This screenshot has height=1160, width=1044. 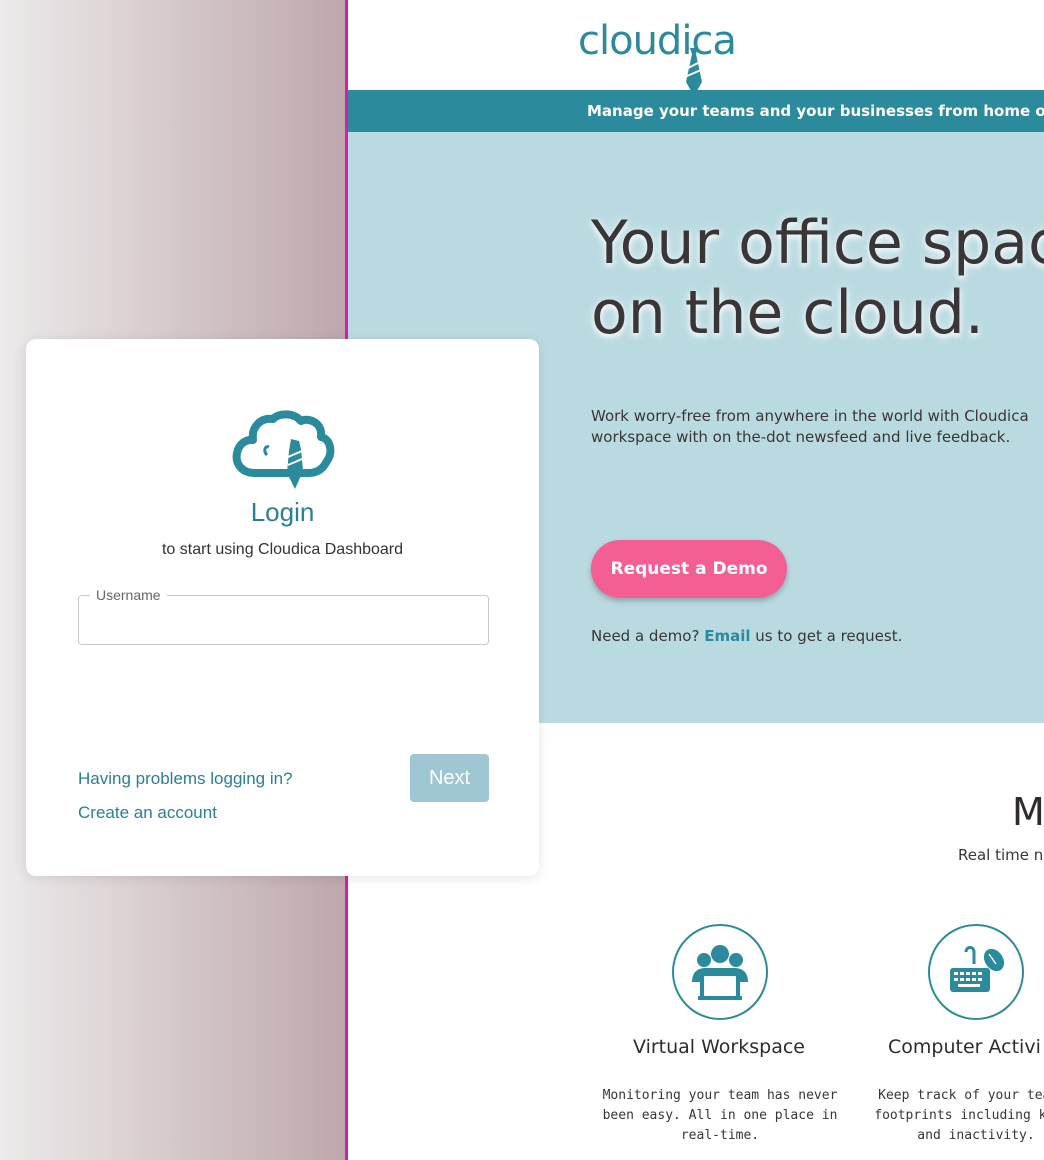 I want to click on cloud-logo-icon, so click(x=283, y=449).